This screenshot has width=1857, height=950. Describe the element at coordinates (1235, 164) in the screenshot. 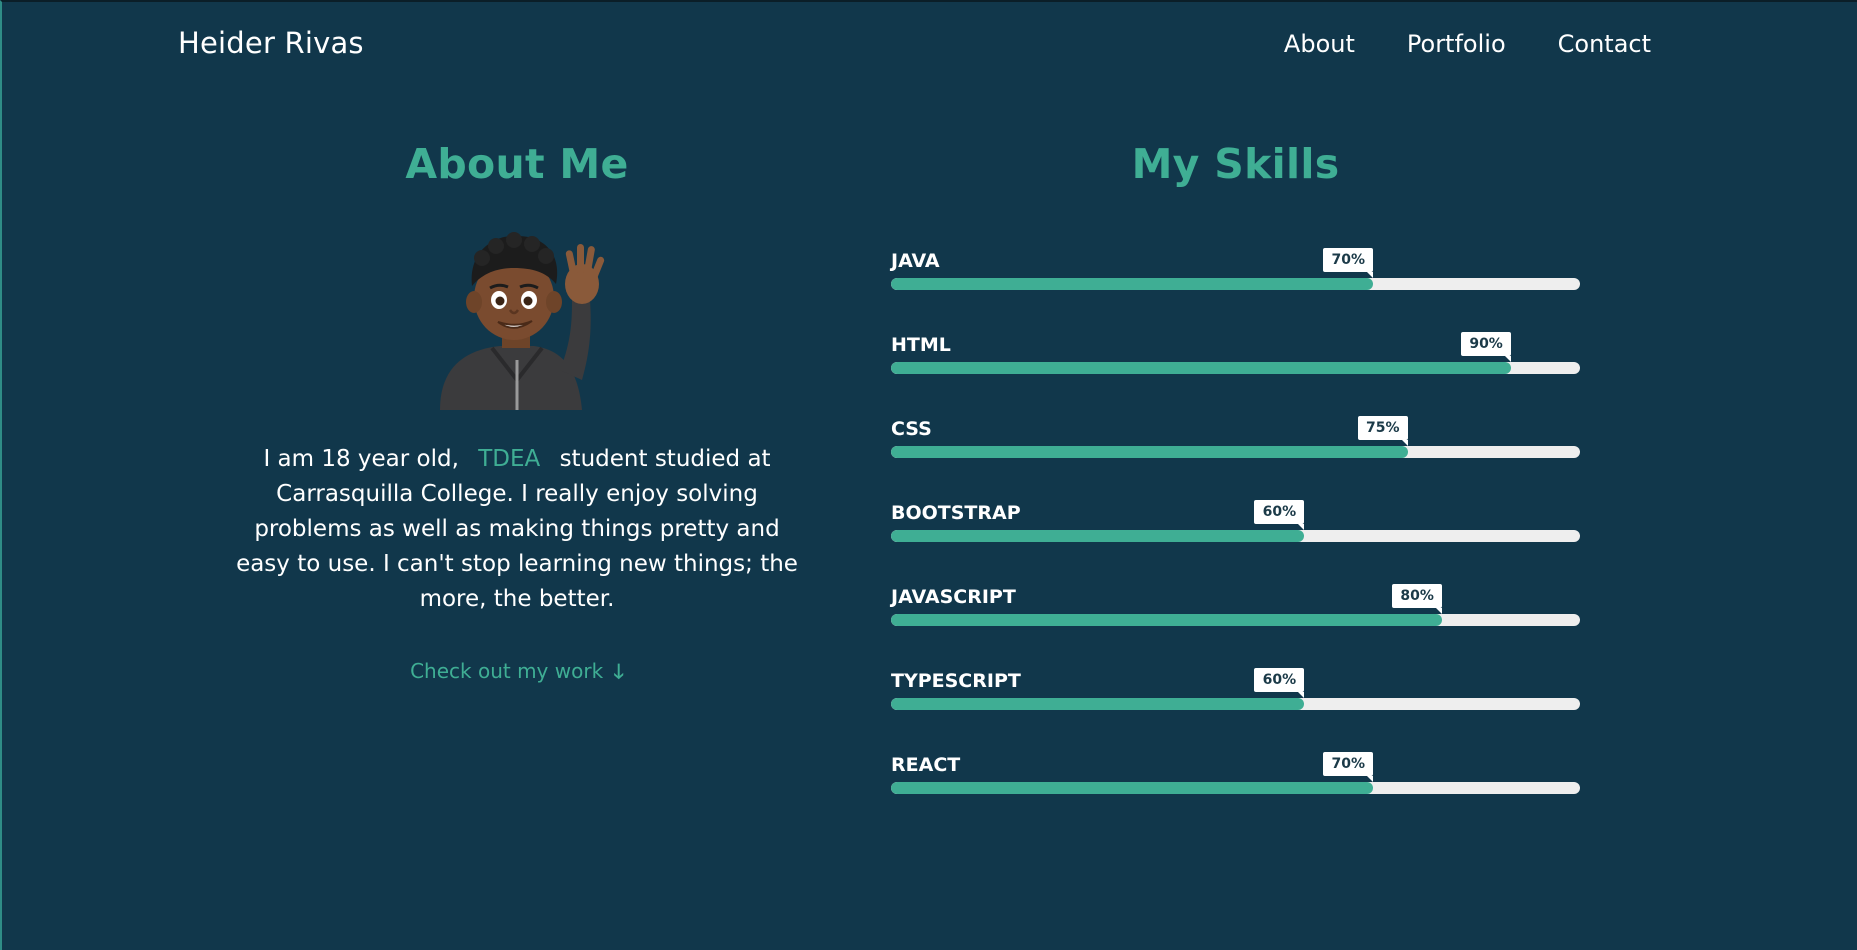

I see `skills-title: My Skills` at that location.